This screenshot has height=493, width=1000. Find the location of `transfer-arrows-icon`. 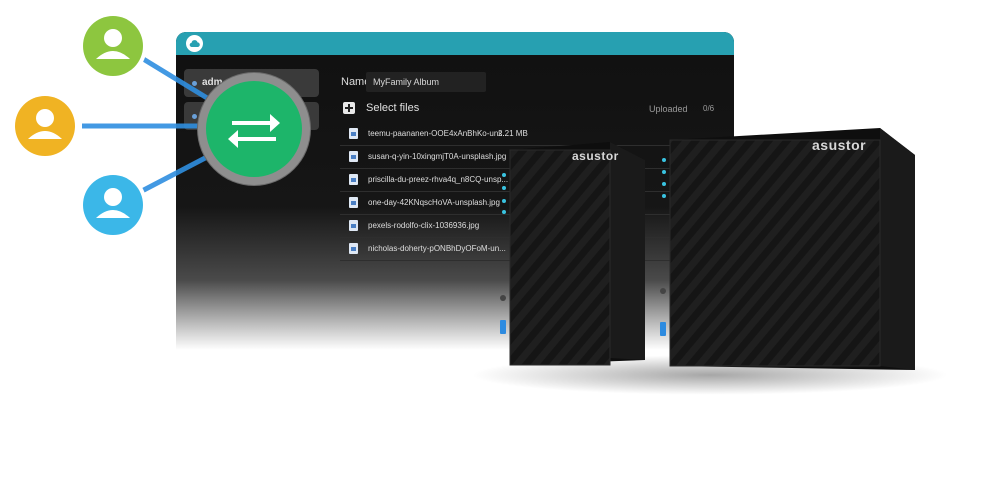

transfer-arrows-icon is located at coordinates (254, 129).